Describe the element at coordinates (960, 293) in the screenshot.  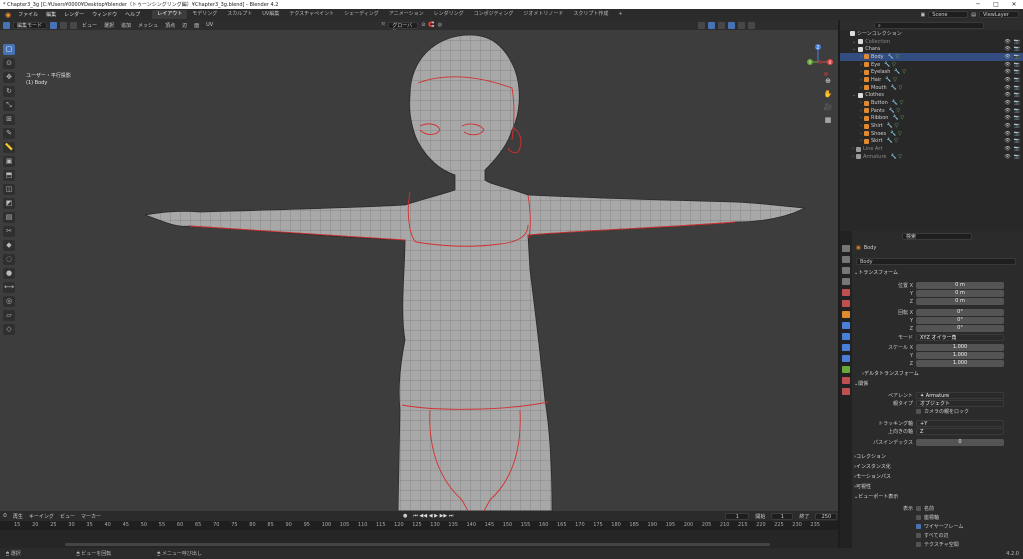
I see `location-y-field: 0 m` at that location.